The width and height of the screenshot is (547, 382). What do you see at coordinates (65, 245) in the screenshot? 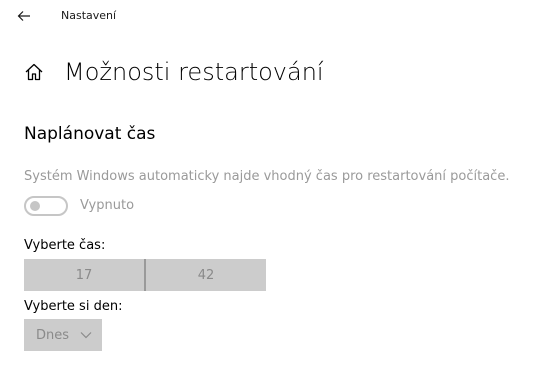
I see `time-label: Vyberte čas:` at bounding box center [65, 245].